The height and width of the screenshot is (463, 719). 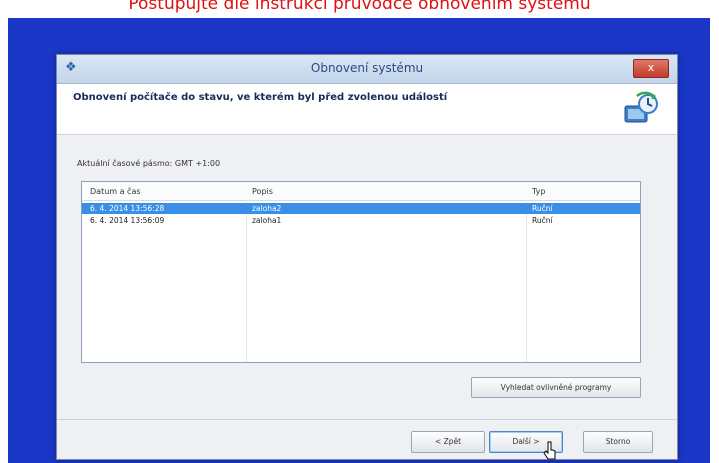 What do you see at coordinates (556, 387) in the screenshot?
I see `scan-affected-programs-button: Vyhledat ovlivněné programy` at bounding box center [556, 387].